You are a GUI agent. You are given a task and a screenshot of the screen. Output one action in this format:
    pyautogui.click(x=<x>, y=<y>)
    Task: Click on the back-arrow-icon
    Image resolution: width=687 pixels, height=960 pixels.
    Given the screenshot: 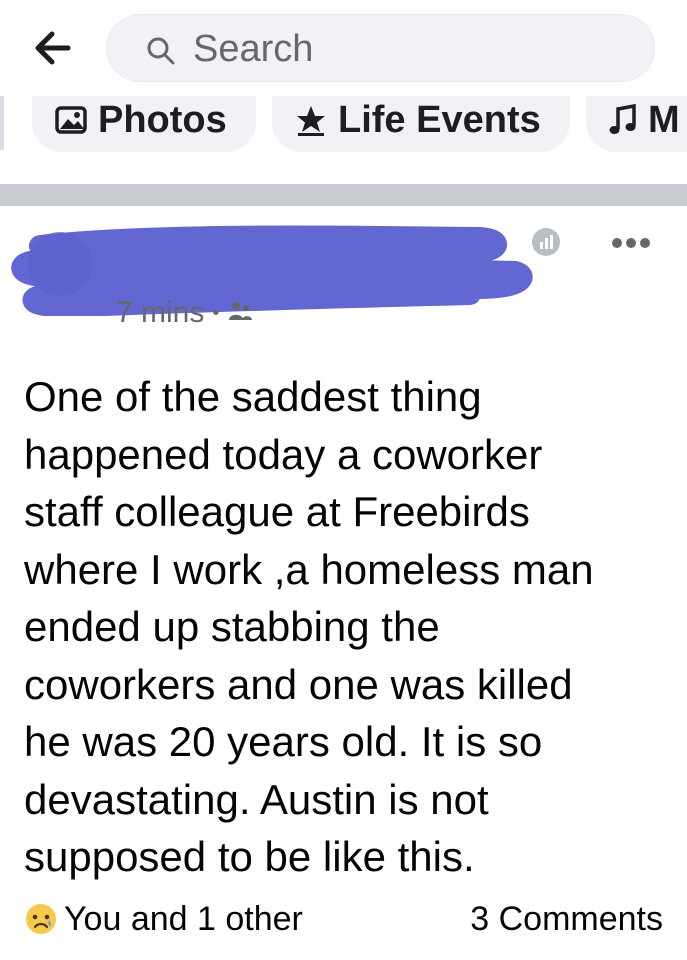 What is the action you would take?
    pyautogui.click(x=52, y=48)
    